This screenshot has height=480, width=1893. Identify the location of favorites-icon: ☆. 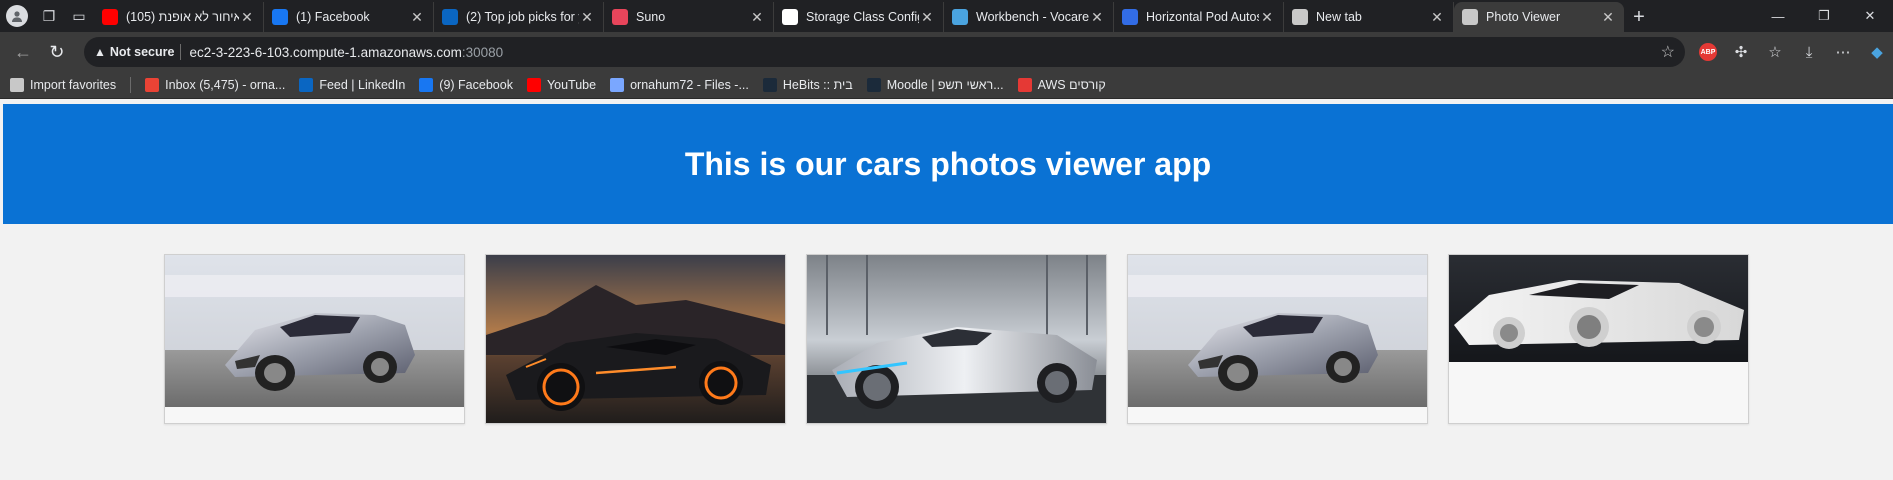
(1775, 52).